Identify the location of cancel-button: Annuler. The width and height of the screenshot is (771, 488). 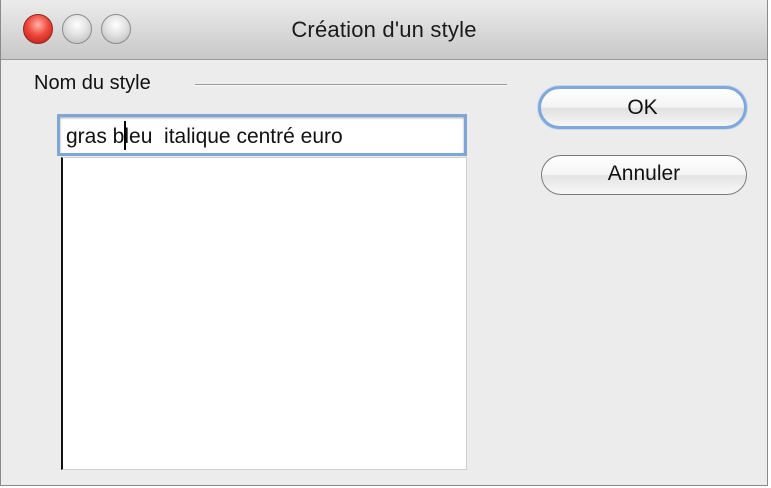
(644, 175).